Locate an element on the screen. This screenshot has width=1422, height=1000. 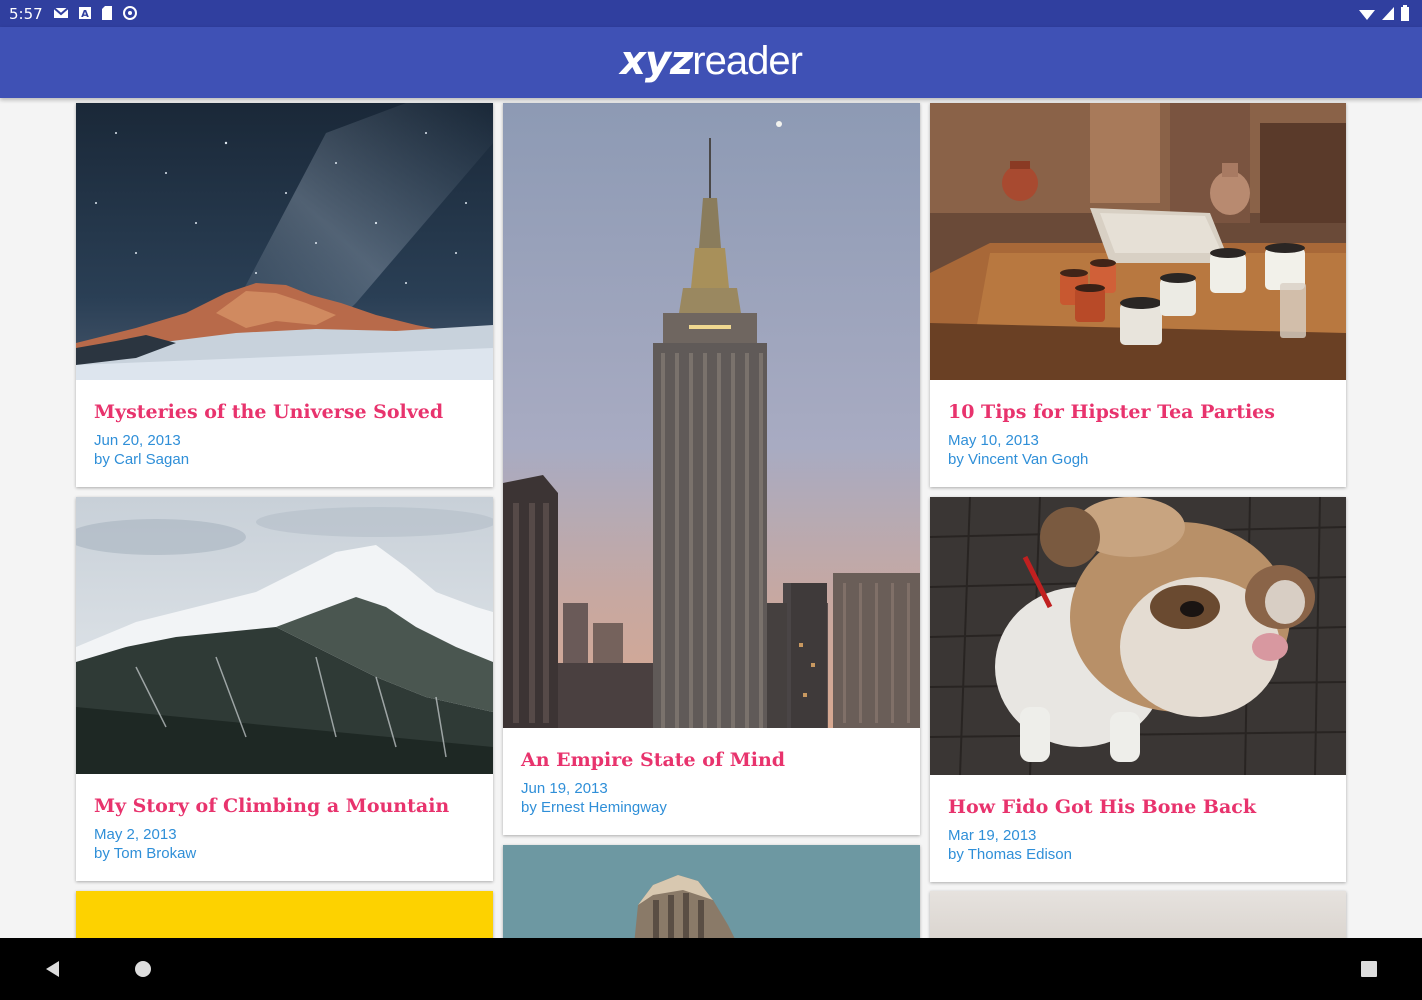
article-author: by Tom Brokaw is located at coordinates (145, 853).